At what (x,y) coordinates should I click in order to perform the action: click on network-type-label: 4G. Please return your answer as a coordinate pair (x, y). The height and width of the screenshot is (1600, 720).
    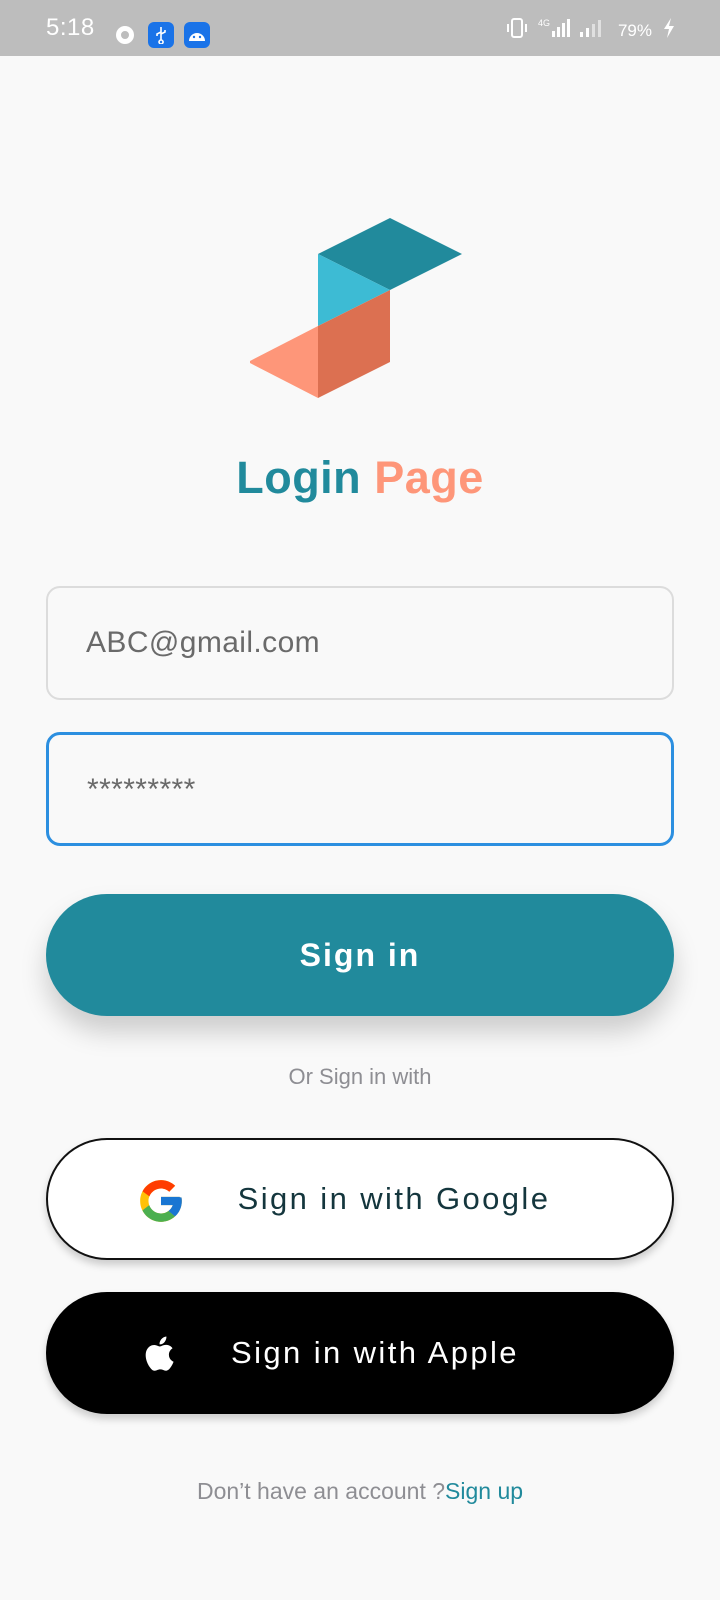
    Looking at the image, I should click on (544, 23).